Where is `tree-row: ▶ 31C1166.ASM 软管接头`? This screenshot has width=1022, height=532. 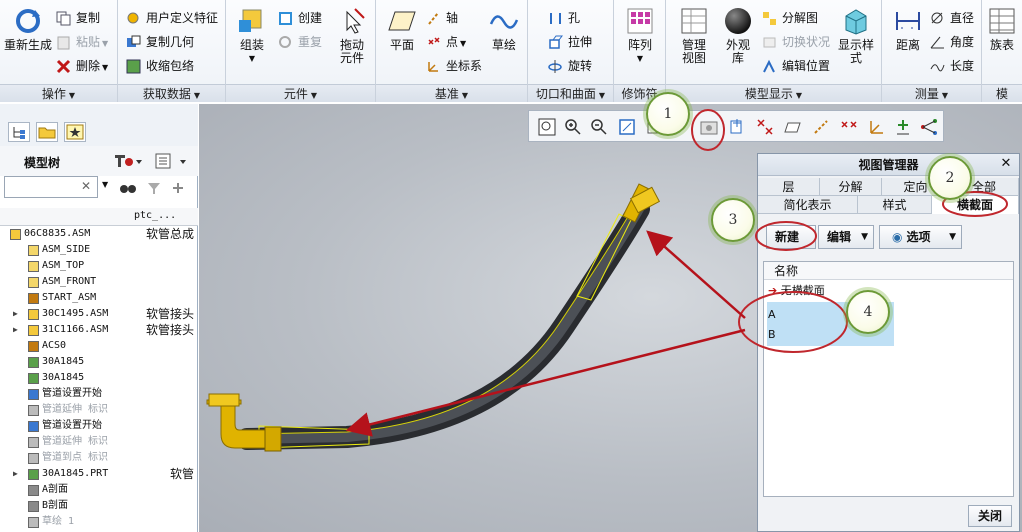
tree-row: ▶ 31C1166.ASM 软管接头 is located at coordinates (99, 330).